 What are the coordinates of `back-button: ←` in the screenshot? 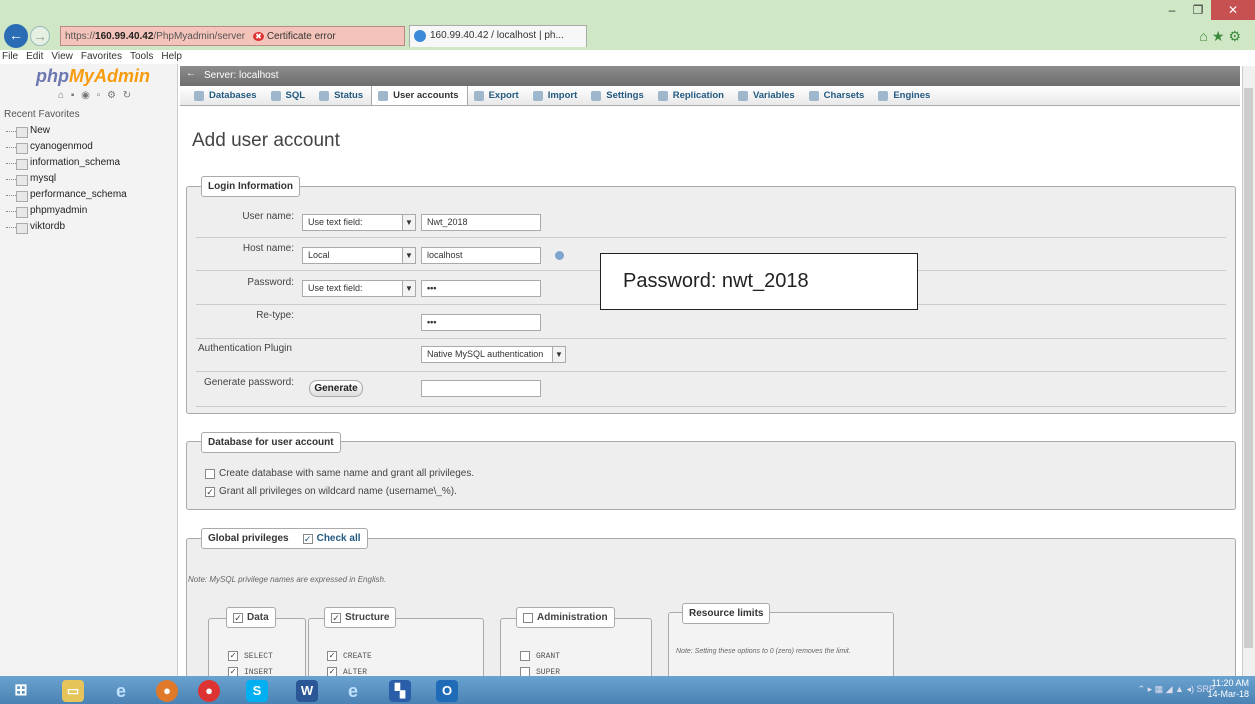 It's located at (16, 36).